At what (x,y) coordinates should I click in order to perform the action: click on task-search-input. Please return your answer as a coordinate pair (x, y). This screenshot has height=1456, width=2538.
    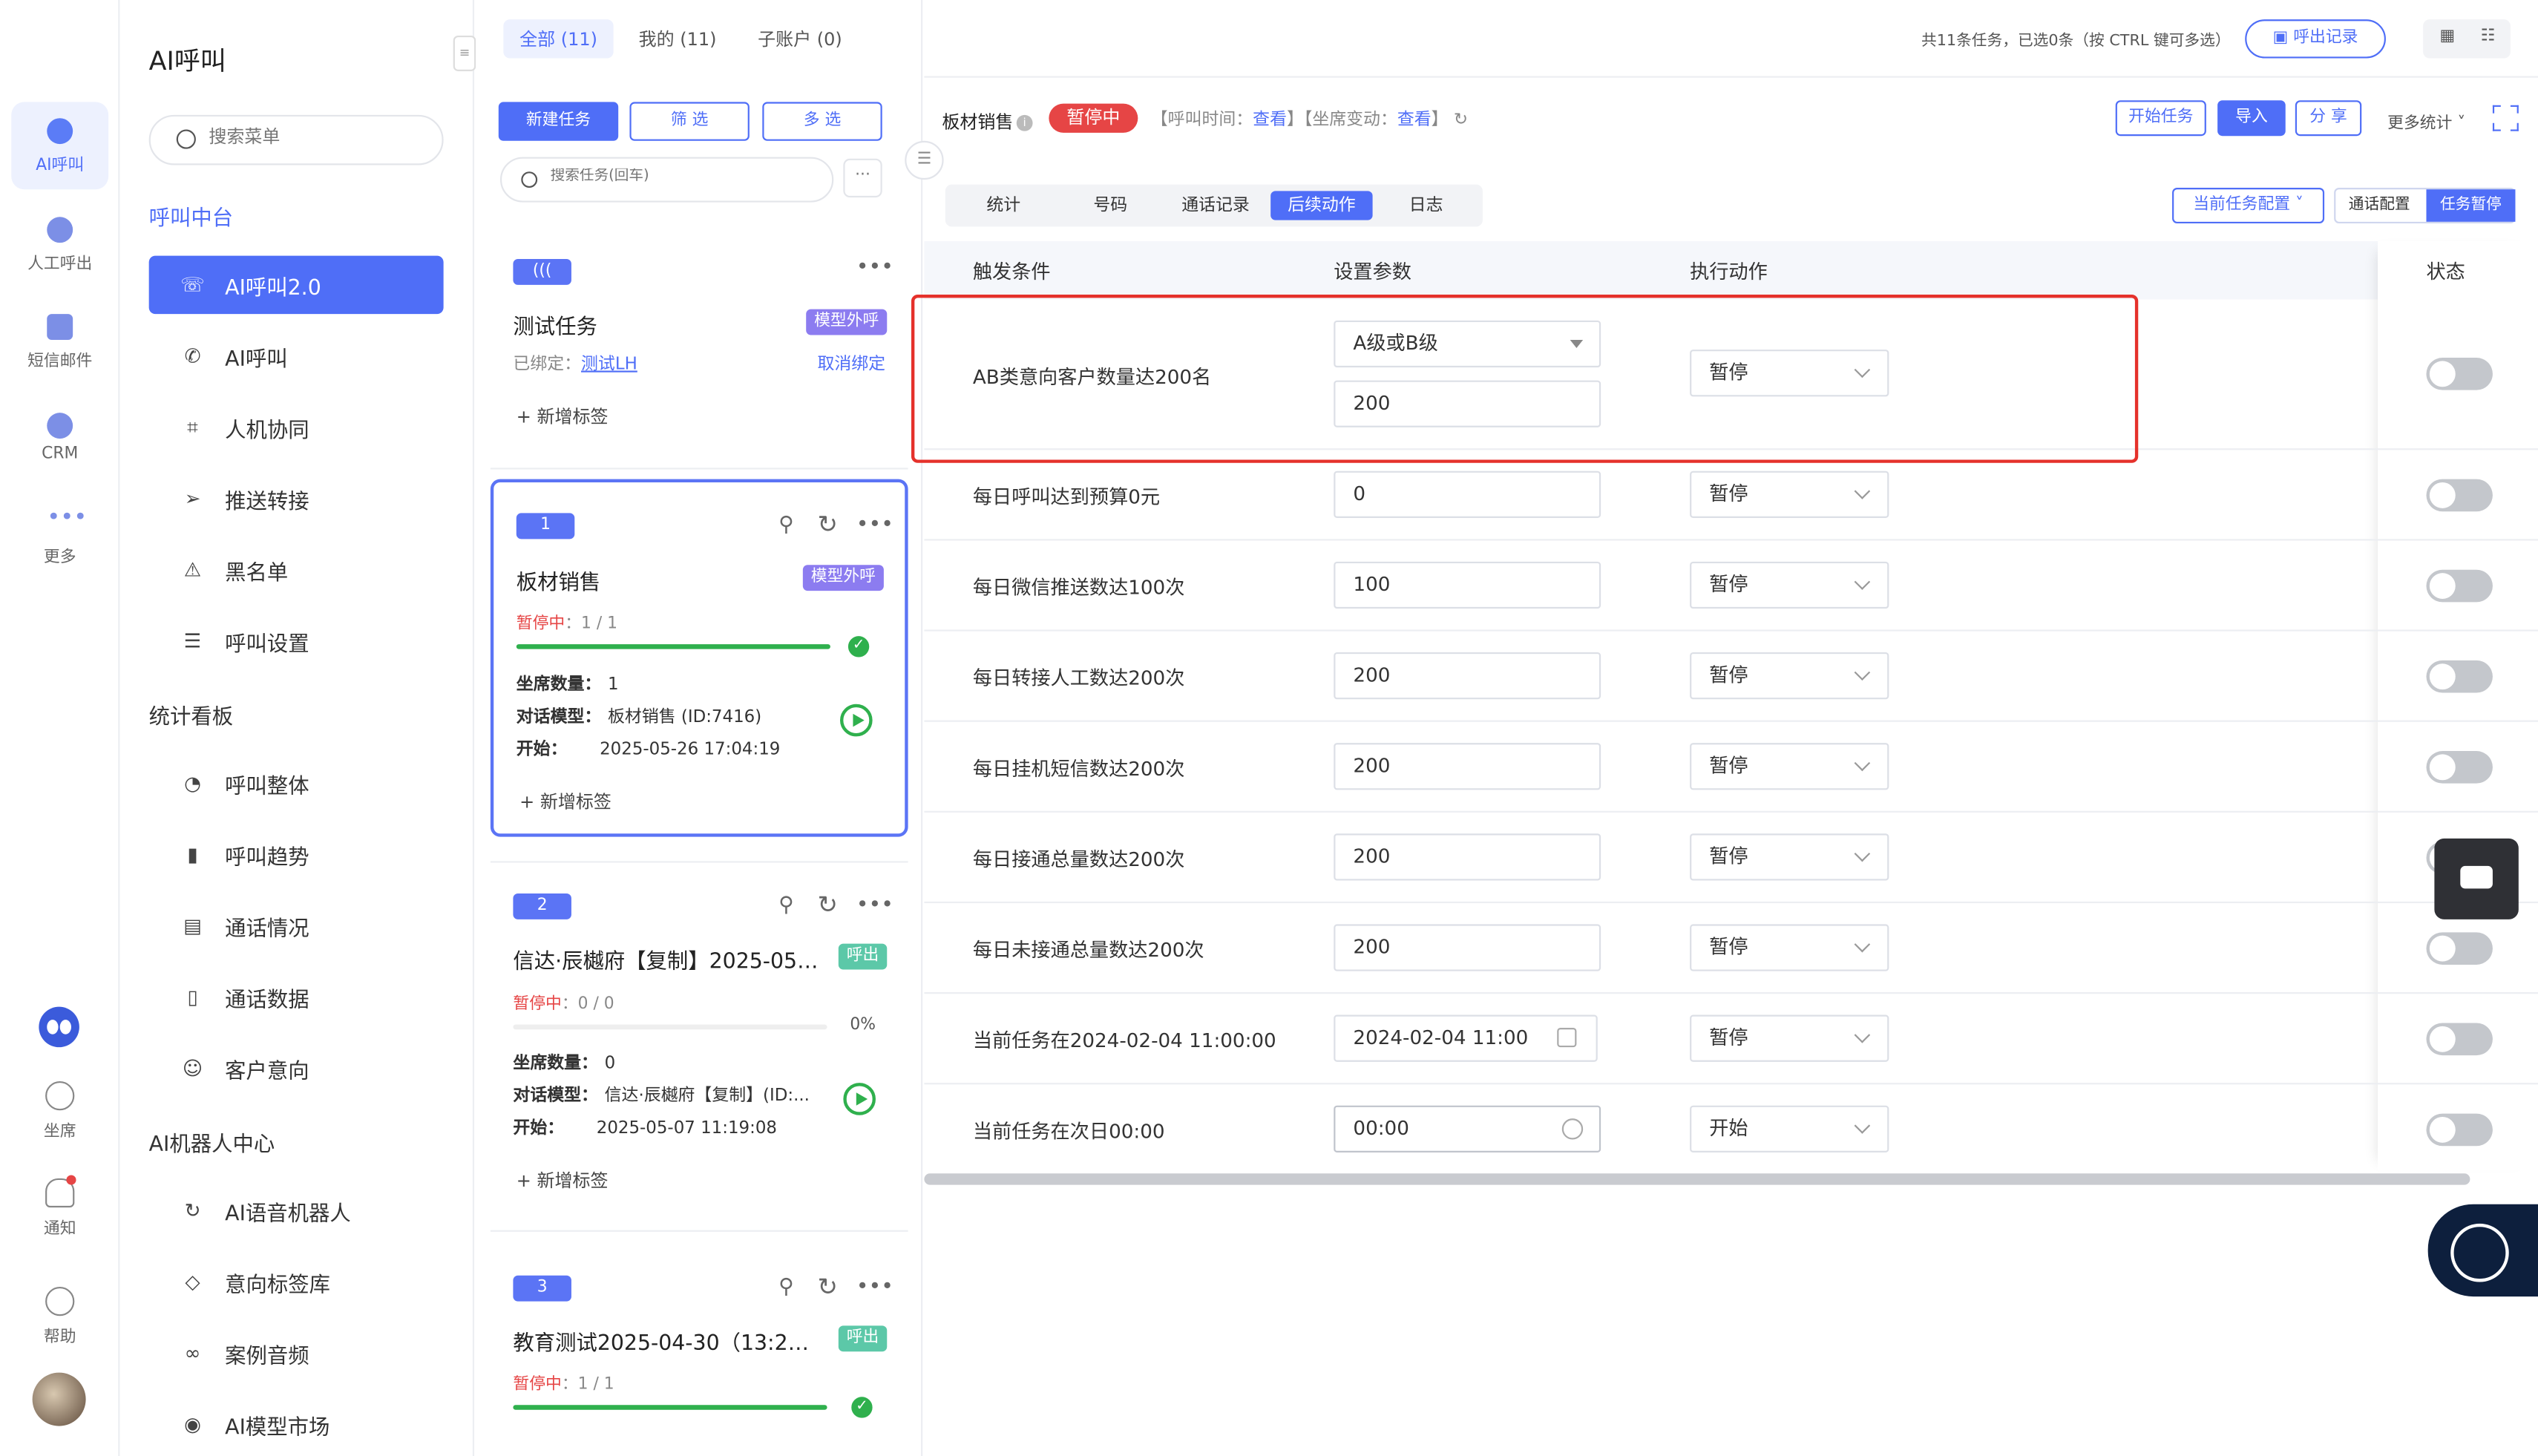
    Looking at the image, I should click on (680, 177).